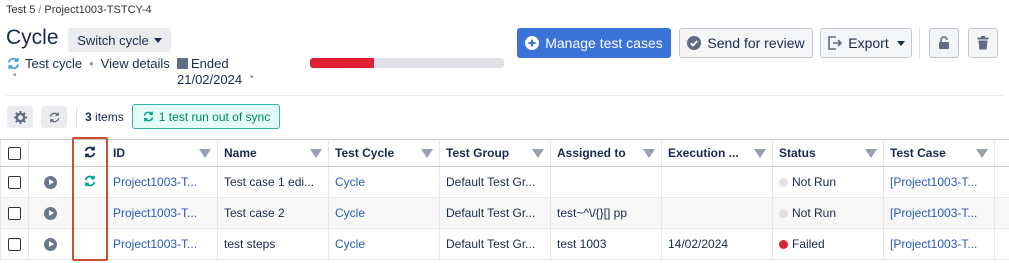  I want to click on delete-button, so click(983, 43).